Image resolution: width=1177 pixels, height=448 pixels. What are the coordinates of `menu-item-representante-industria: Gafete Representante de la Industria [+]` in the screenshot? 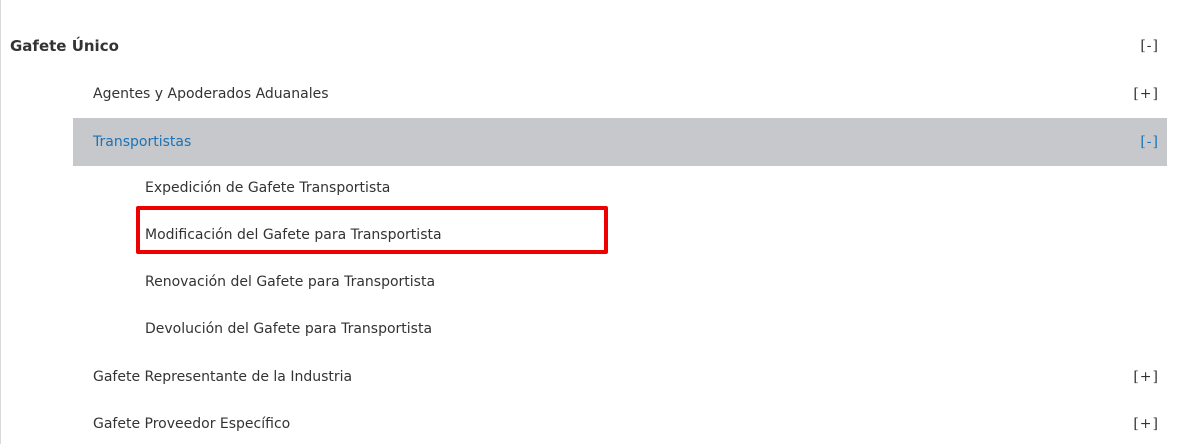 It's located at (620, 377).